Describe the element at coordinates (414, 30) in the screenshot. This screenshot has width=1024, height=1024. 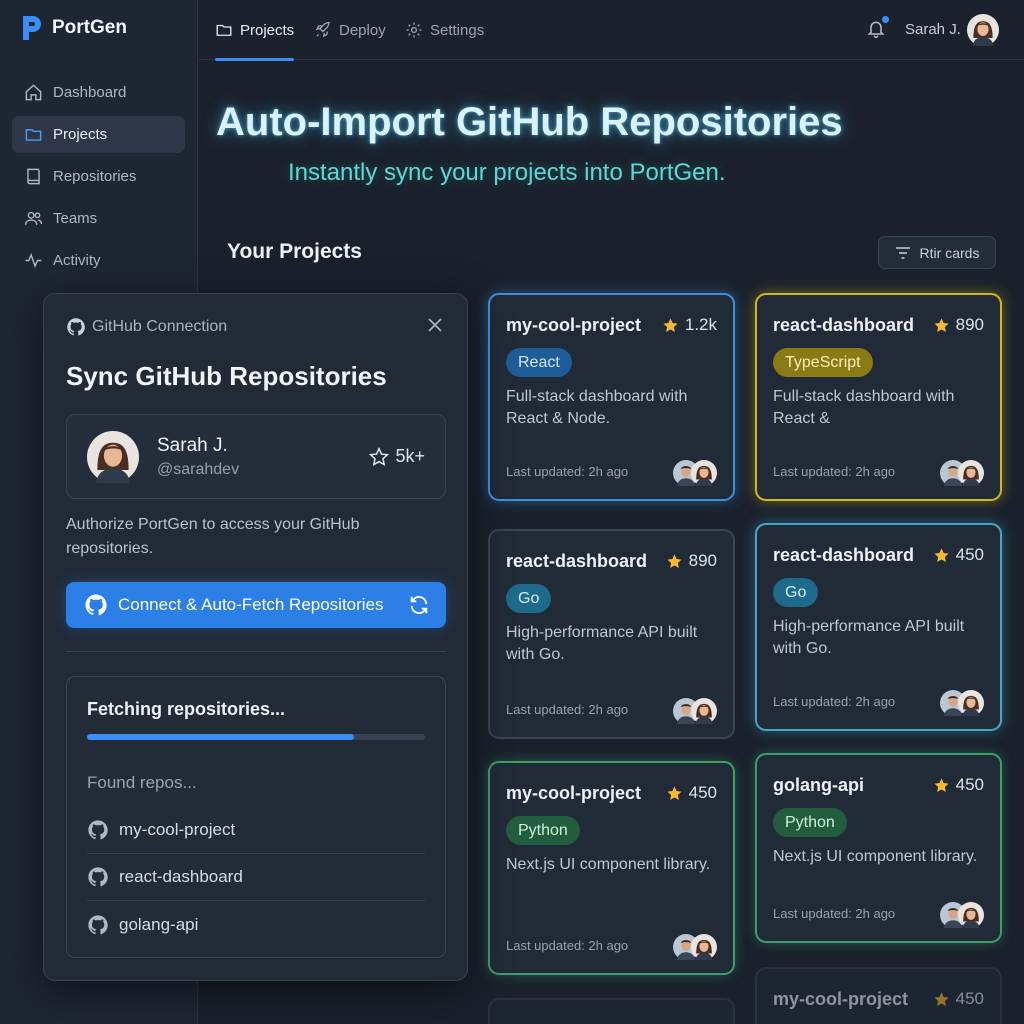
I see `gear-icon` at that location.